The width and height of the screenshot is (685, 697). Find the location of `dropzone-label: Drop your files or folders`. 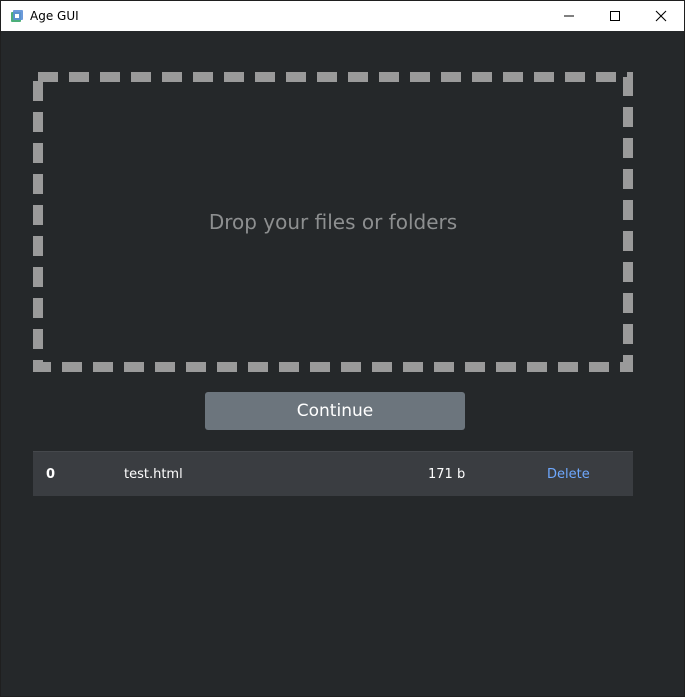

dropzone-label: Drop your files or folders is located at coordinates (333, 222).